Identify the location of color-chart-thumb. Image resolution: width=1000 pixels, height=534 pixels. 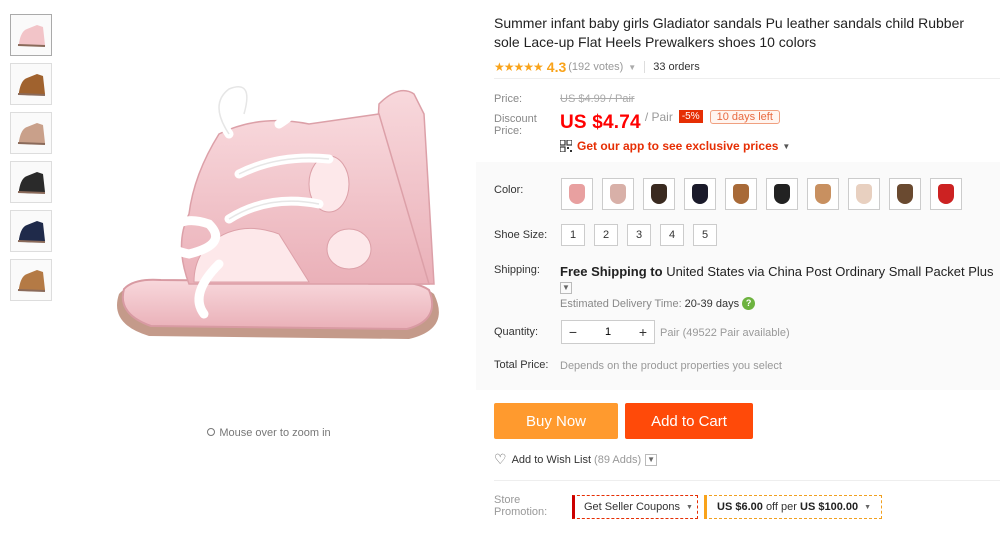
(31, 133).